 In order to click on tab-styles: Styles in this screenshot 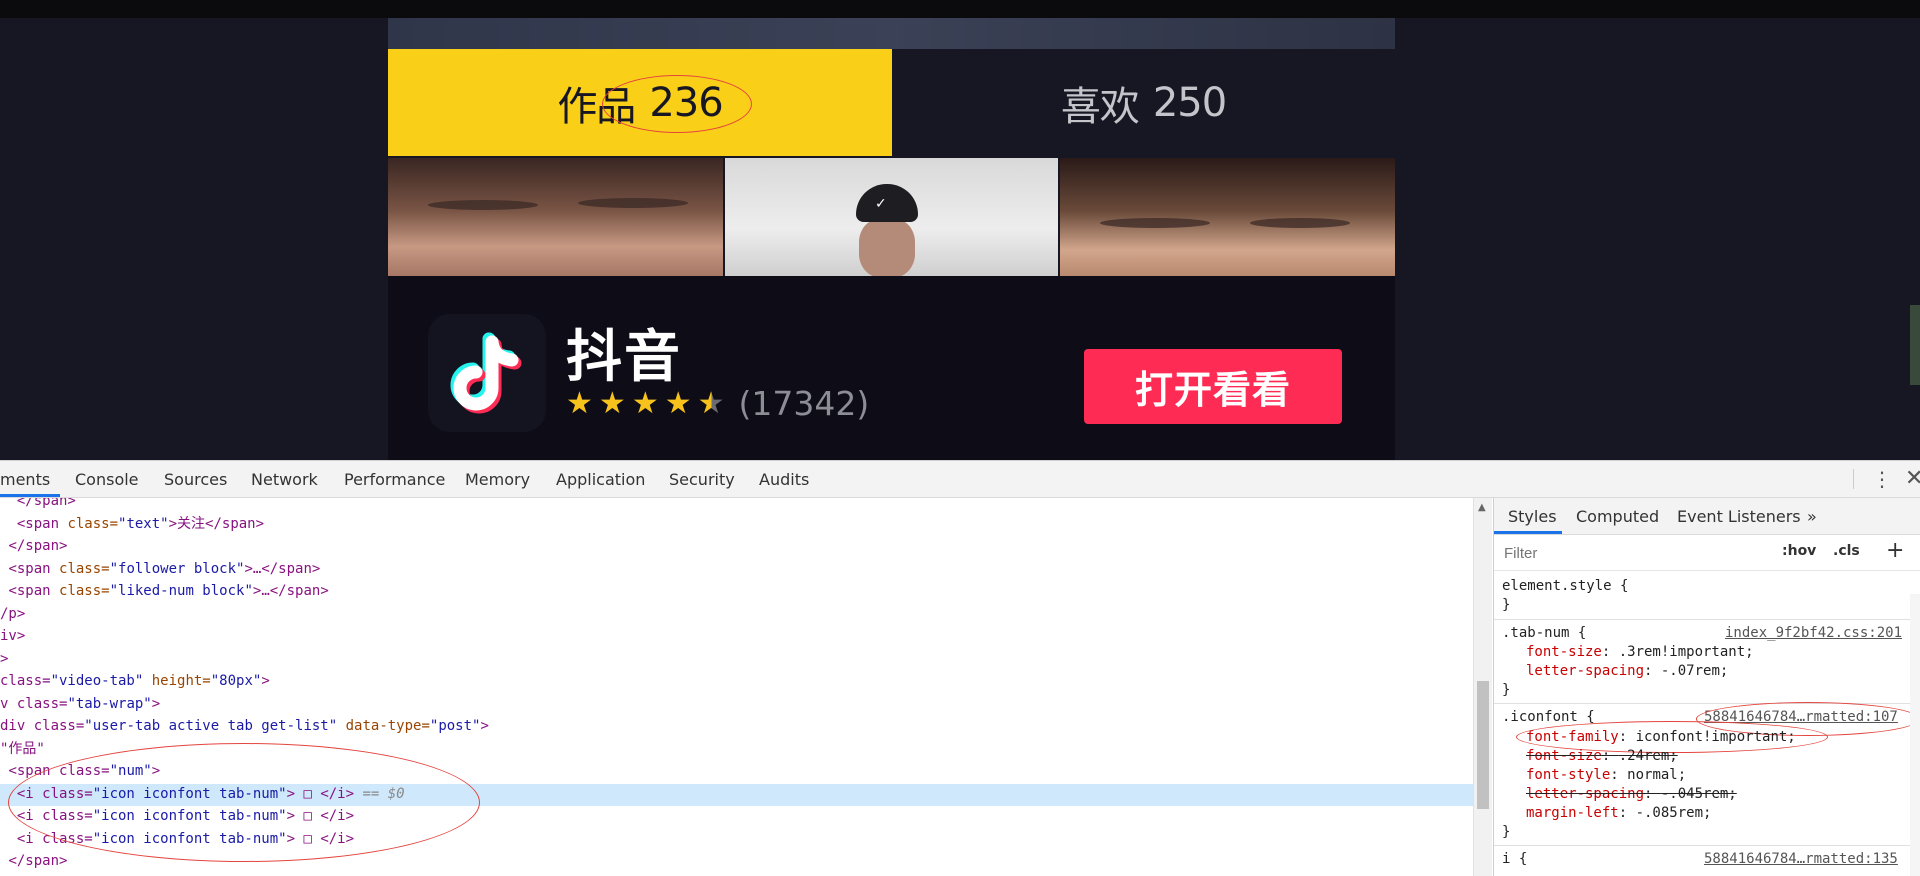, I will do `click(1532, 516)`.